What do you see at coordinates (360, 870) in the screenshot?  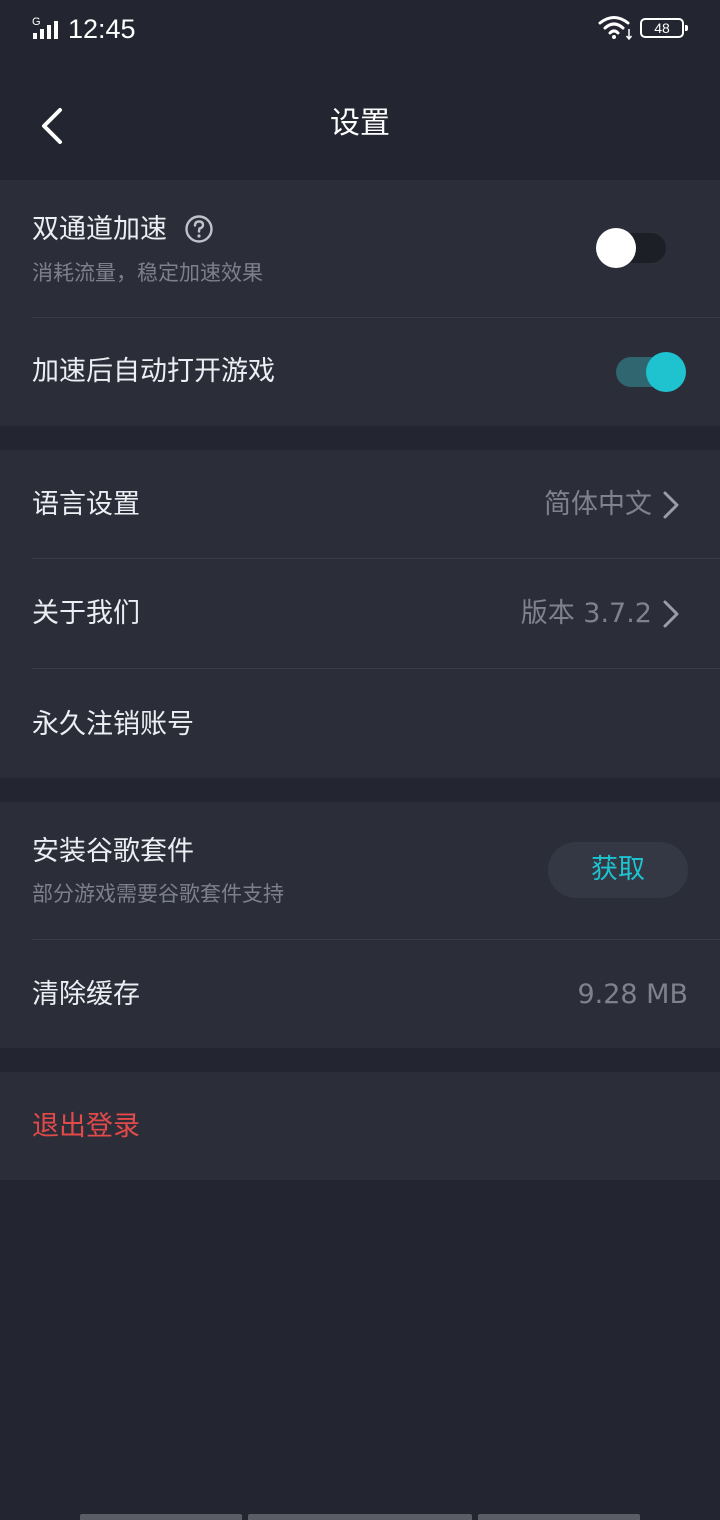 I see `google-suite-row: 安装谷歌套件 部分游戏需要谷歌套件支持 获取` at bounding box center [360, 870].